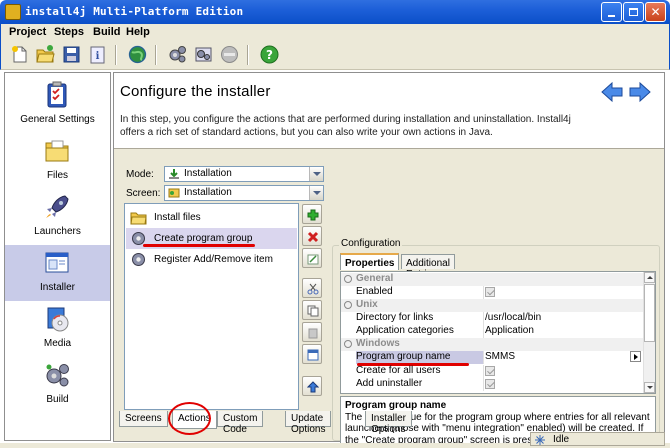  I want to click on property-row: Add uninstaller, so click(492, 384).